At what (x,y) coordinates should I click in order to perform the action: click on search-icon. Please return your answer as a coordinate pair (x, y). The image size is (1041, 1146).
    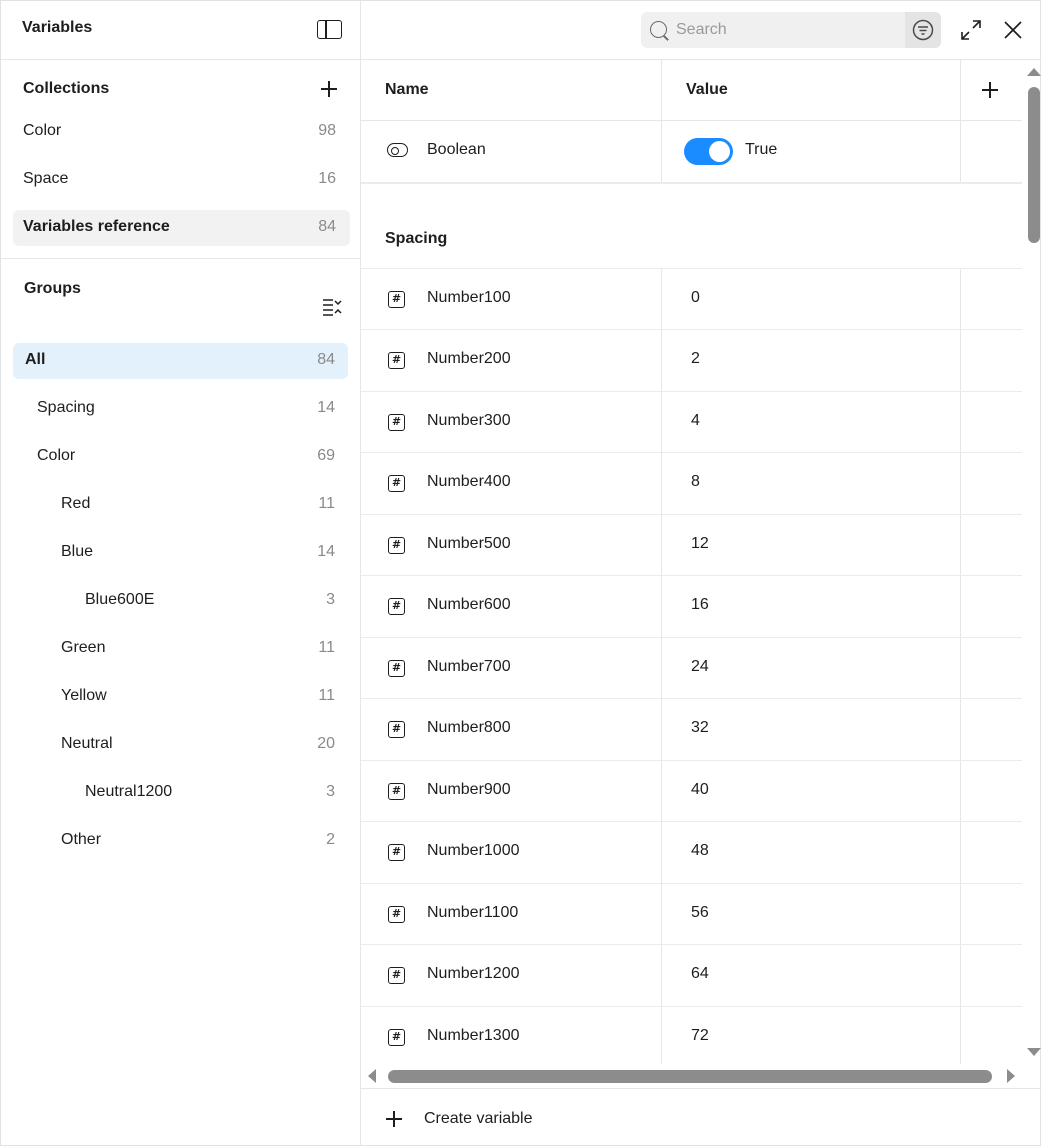
    Looking at the image, I should click on (658, 29).